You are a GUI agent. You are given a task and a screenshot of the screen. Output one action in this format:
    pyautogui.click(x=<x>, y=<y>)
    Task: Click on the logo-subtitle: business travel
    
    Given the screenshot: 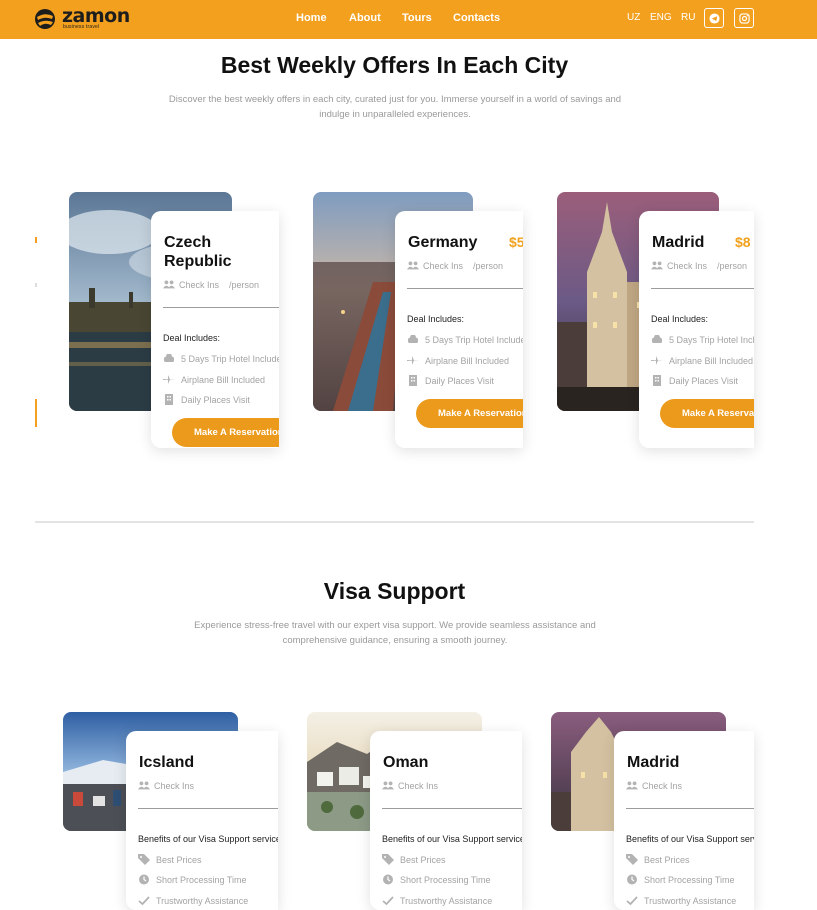 What is the action you would take?
    pyautogui.click(x=81, y=27)
    